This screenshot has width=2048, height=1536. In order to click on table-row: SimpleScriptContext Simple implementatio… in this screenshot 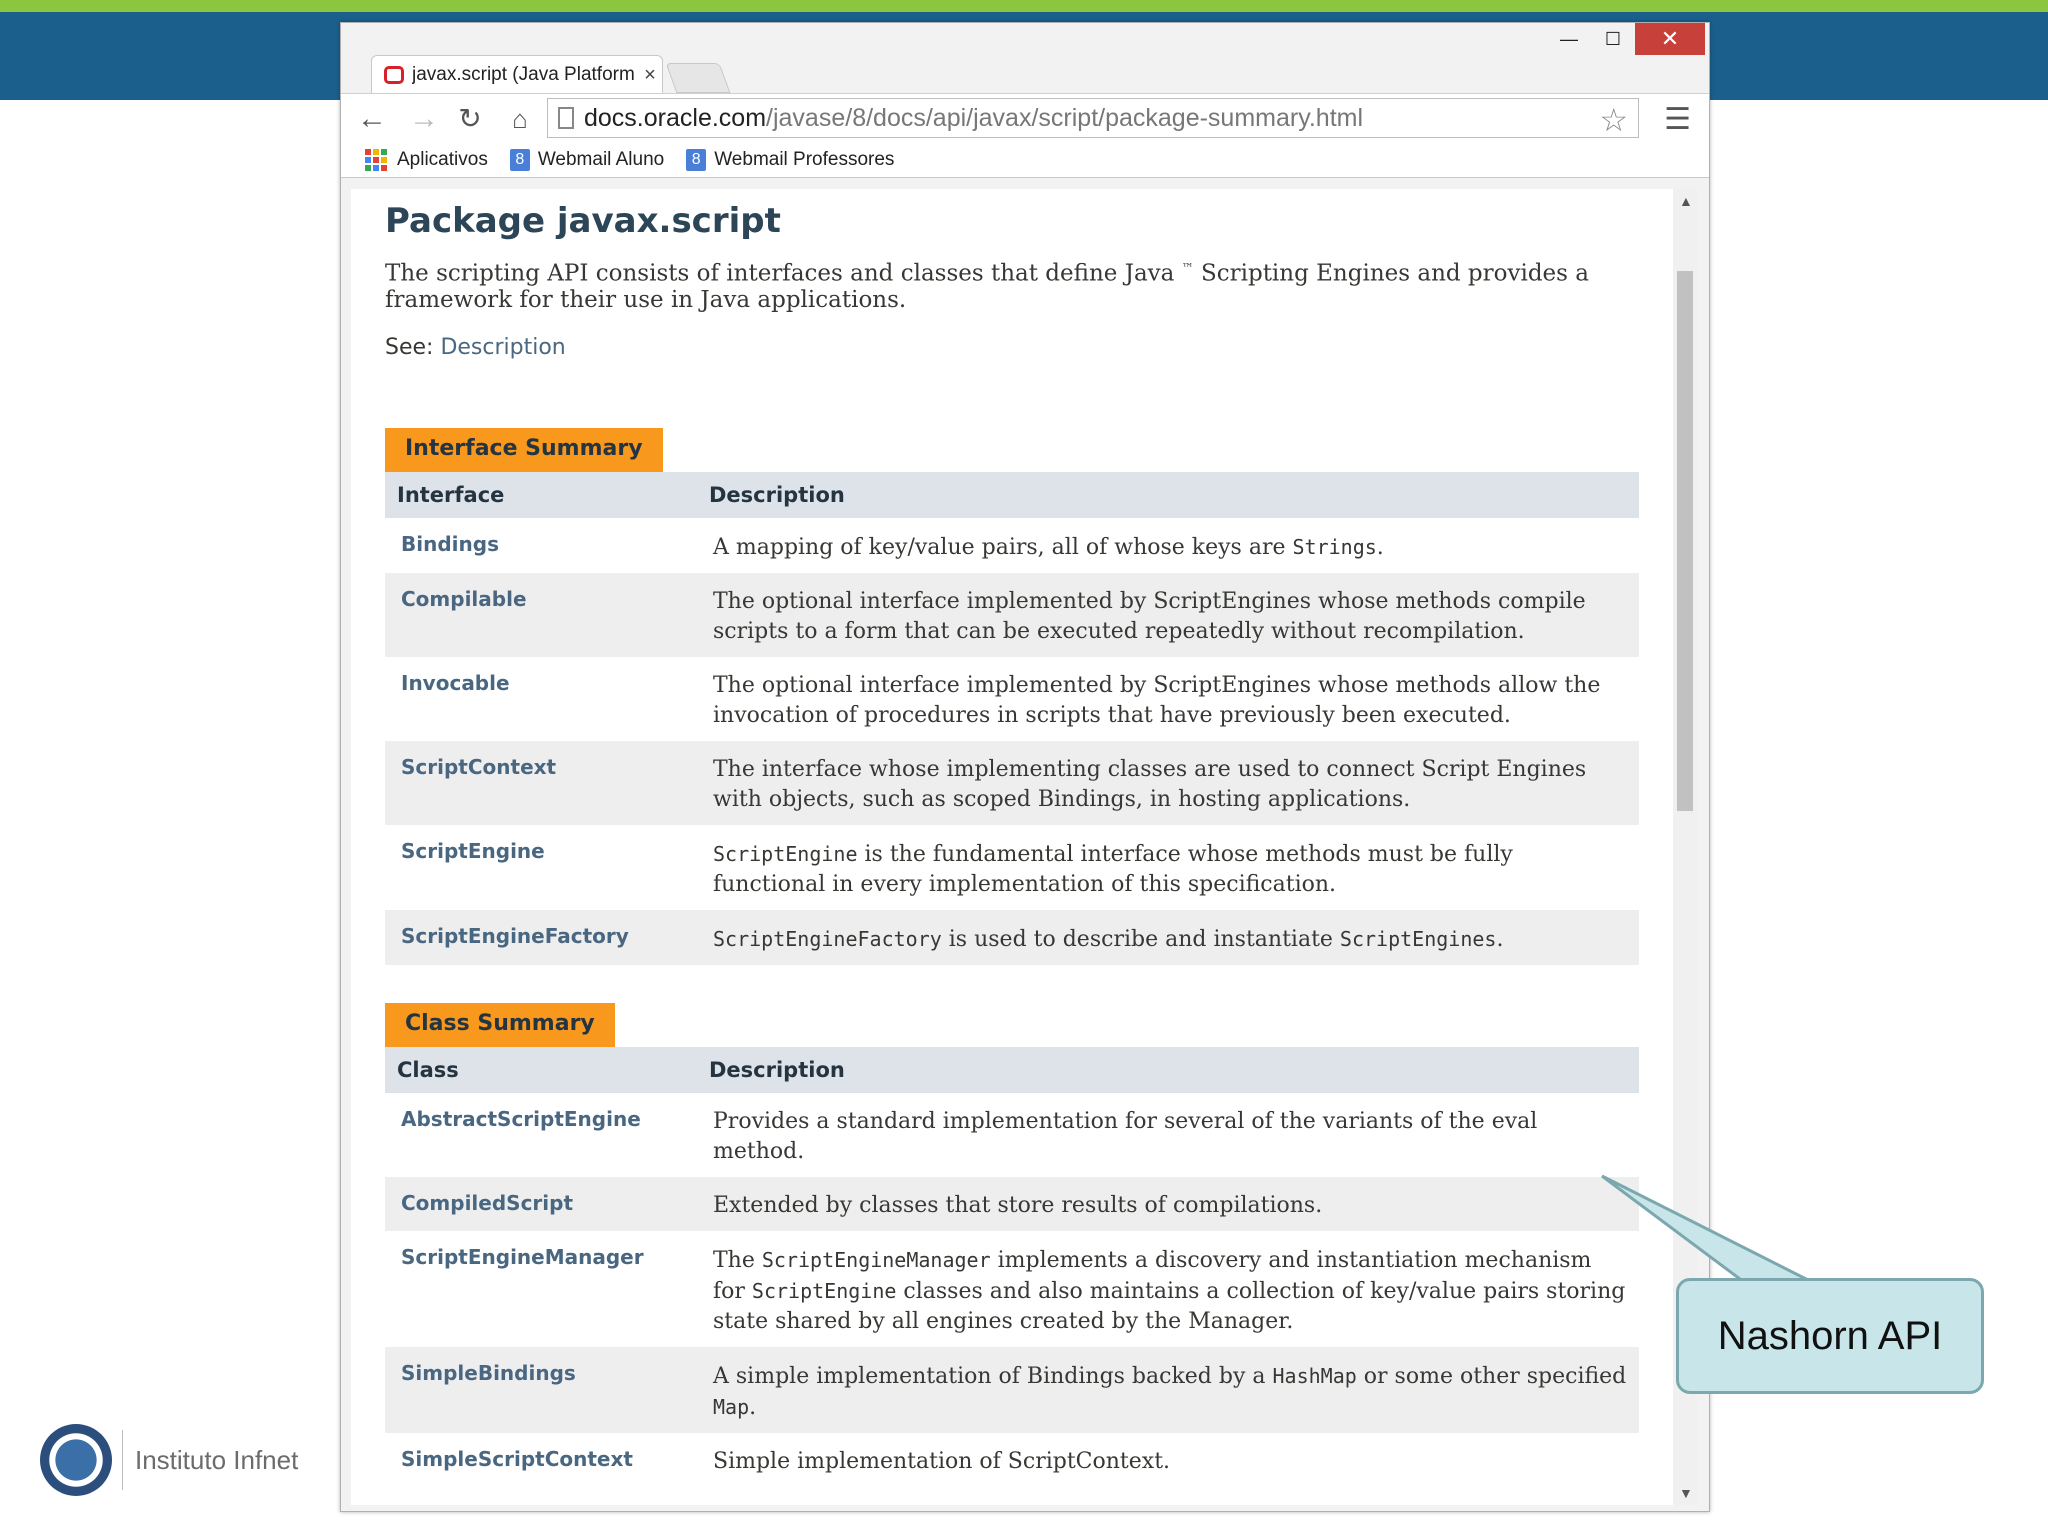, I will do `click(1012, 1460)`.